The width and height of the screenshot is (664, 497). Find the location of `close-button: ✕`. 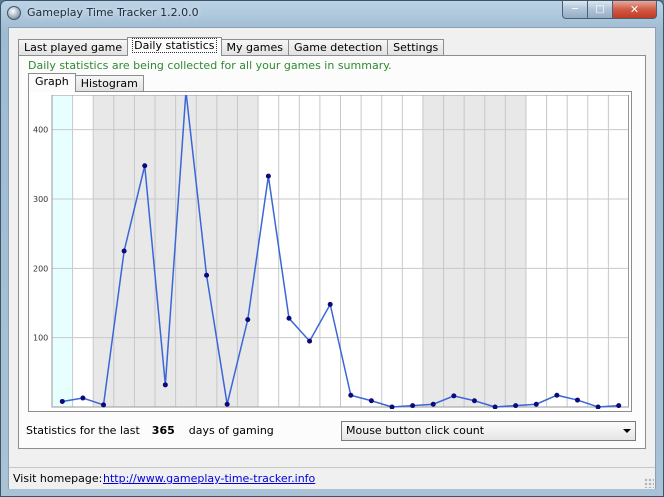

close-button: ✕ is located at coordinates (635, 10).